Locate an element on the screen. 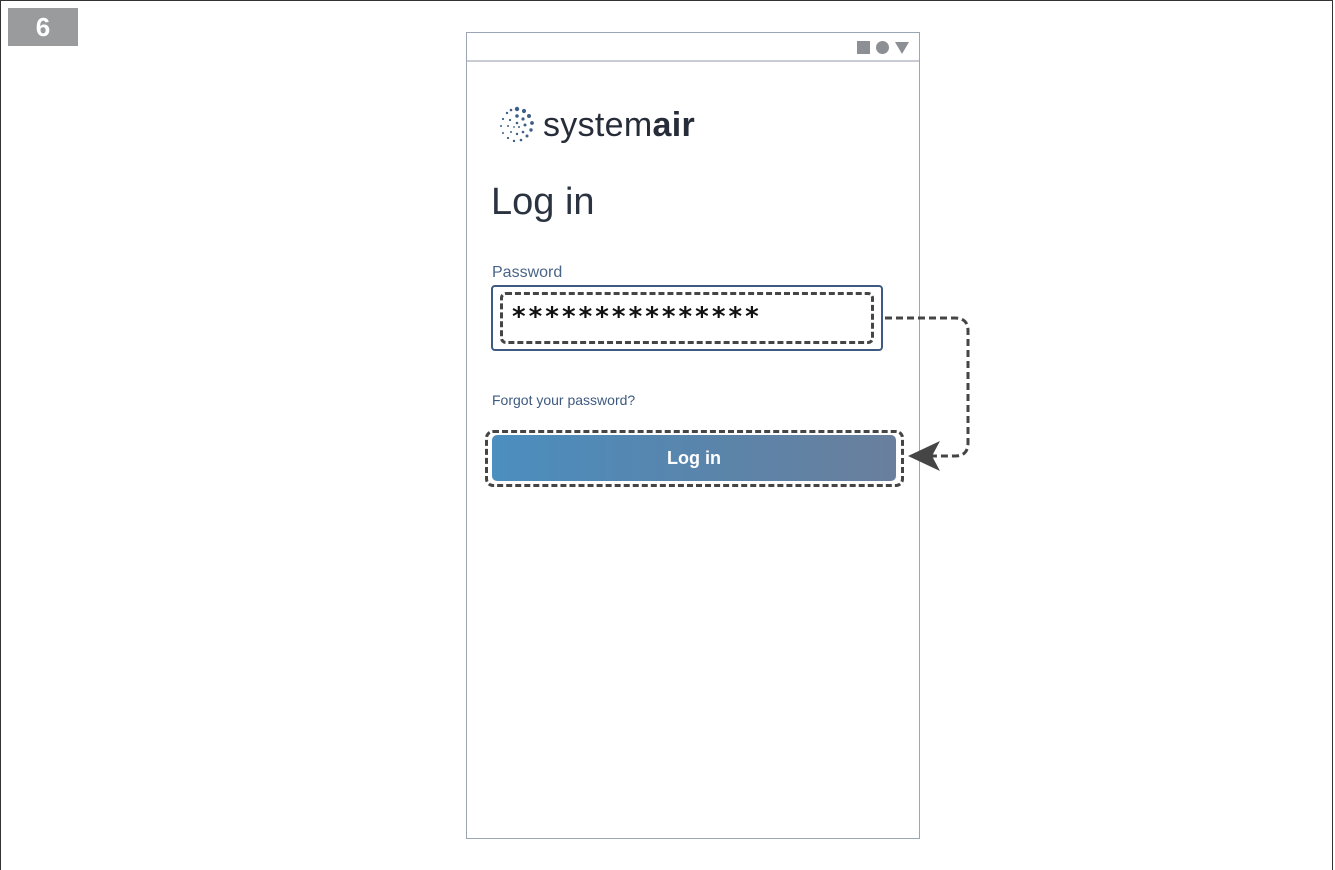  brand-name-light: system is located at coordinates (598, 125).